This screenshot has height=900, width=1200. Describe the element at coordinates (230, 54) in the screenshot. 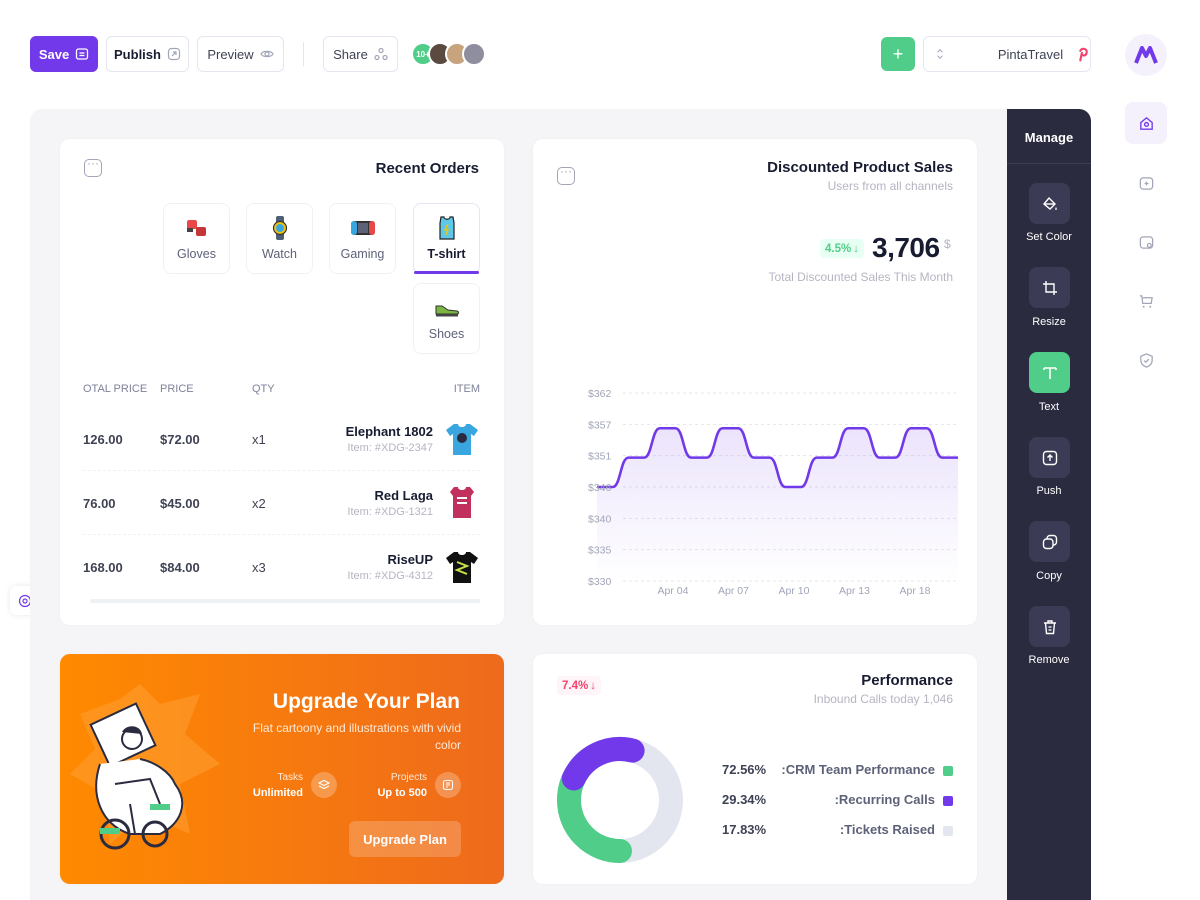

I see `preview-label: Preview` at that location.